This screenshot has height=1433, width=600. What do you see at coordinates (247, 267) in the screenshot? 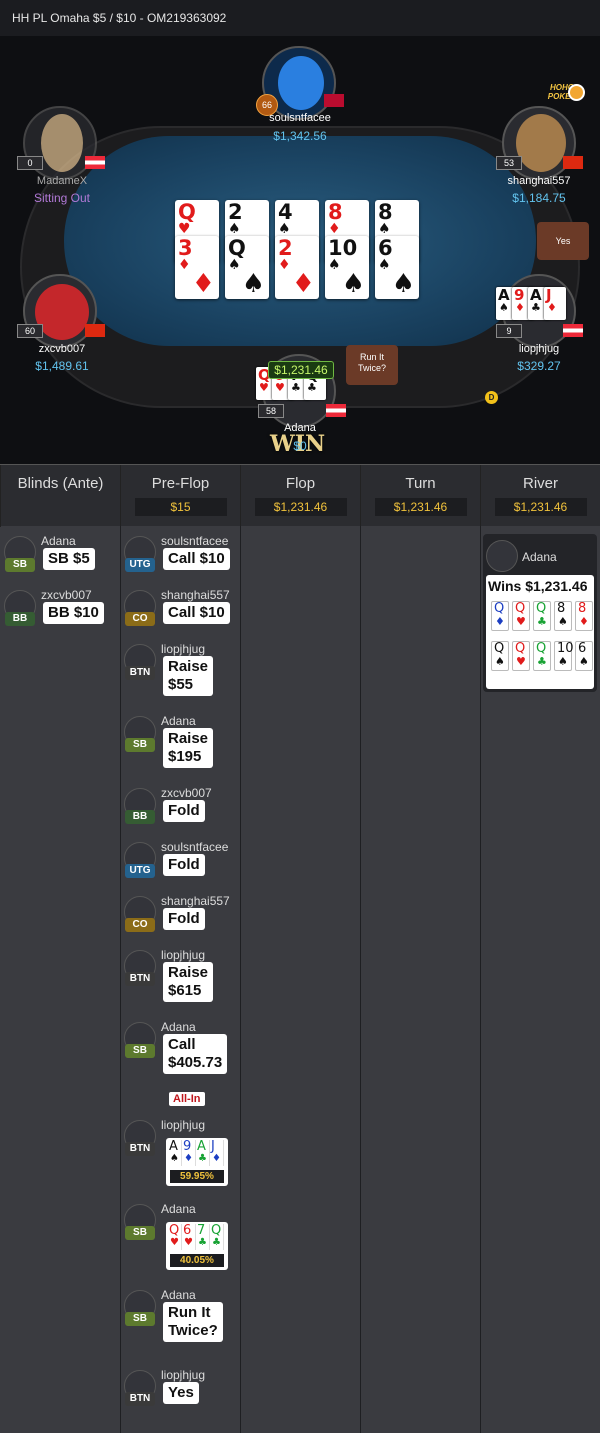
I see `board-card: Q ♠ ♠` at bounding box center [247, 267].